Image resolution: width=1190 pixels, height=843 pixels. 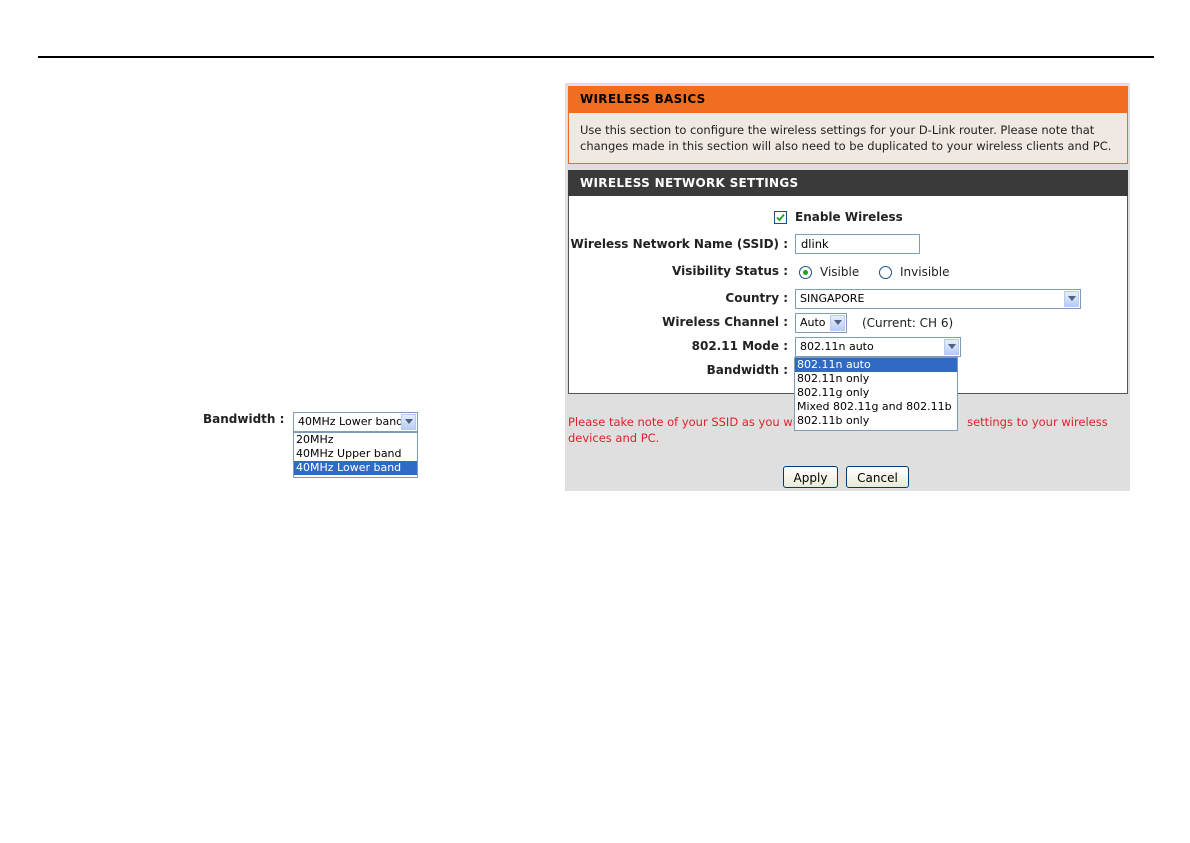 I want to click on page-top-rule, so click(x=596, y=57).